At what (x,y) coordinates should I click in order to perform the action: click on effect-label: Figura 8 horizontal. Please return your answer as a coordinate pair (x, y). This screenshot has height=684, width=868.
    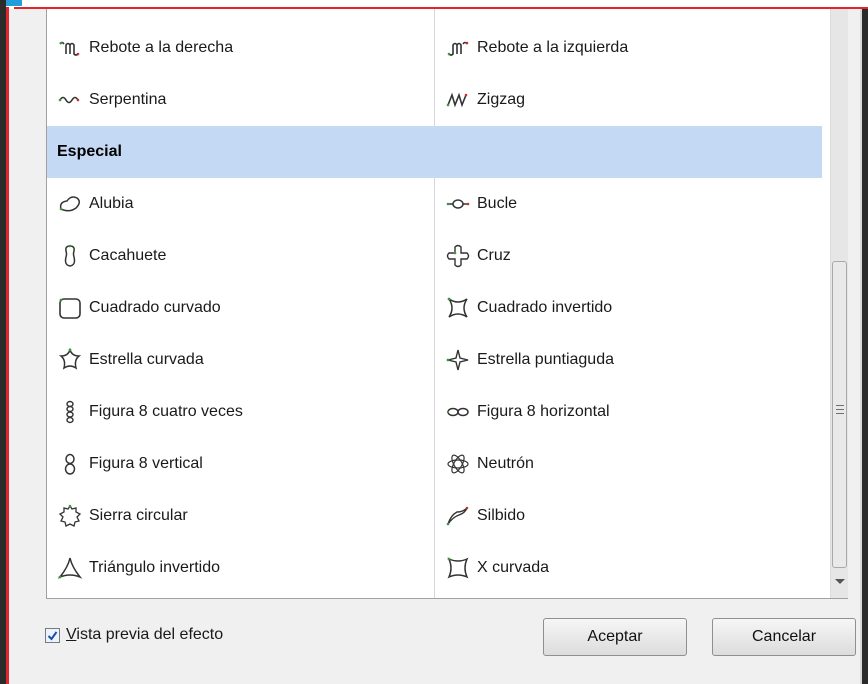
    Looking at the image, I should click on (543, 411).